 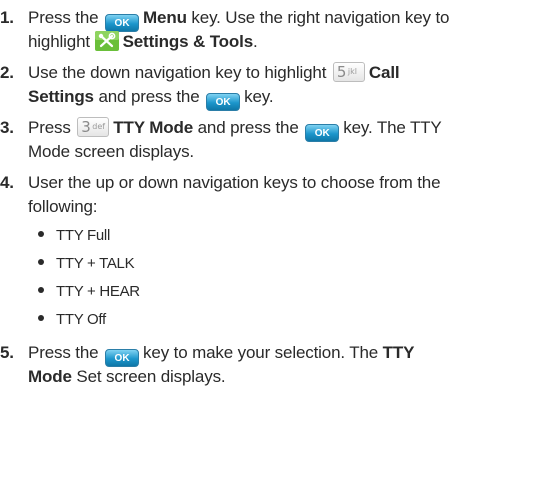 I want to click on step-1-text-c: highlight, so click(x=59, y=41).